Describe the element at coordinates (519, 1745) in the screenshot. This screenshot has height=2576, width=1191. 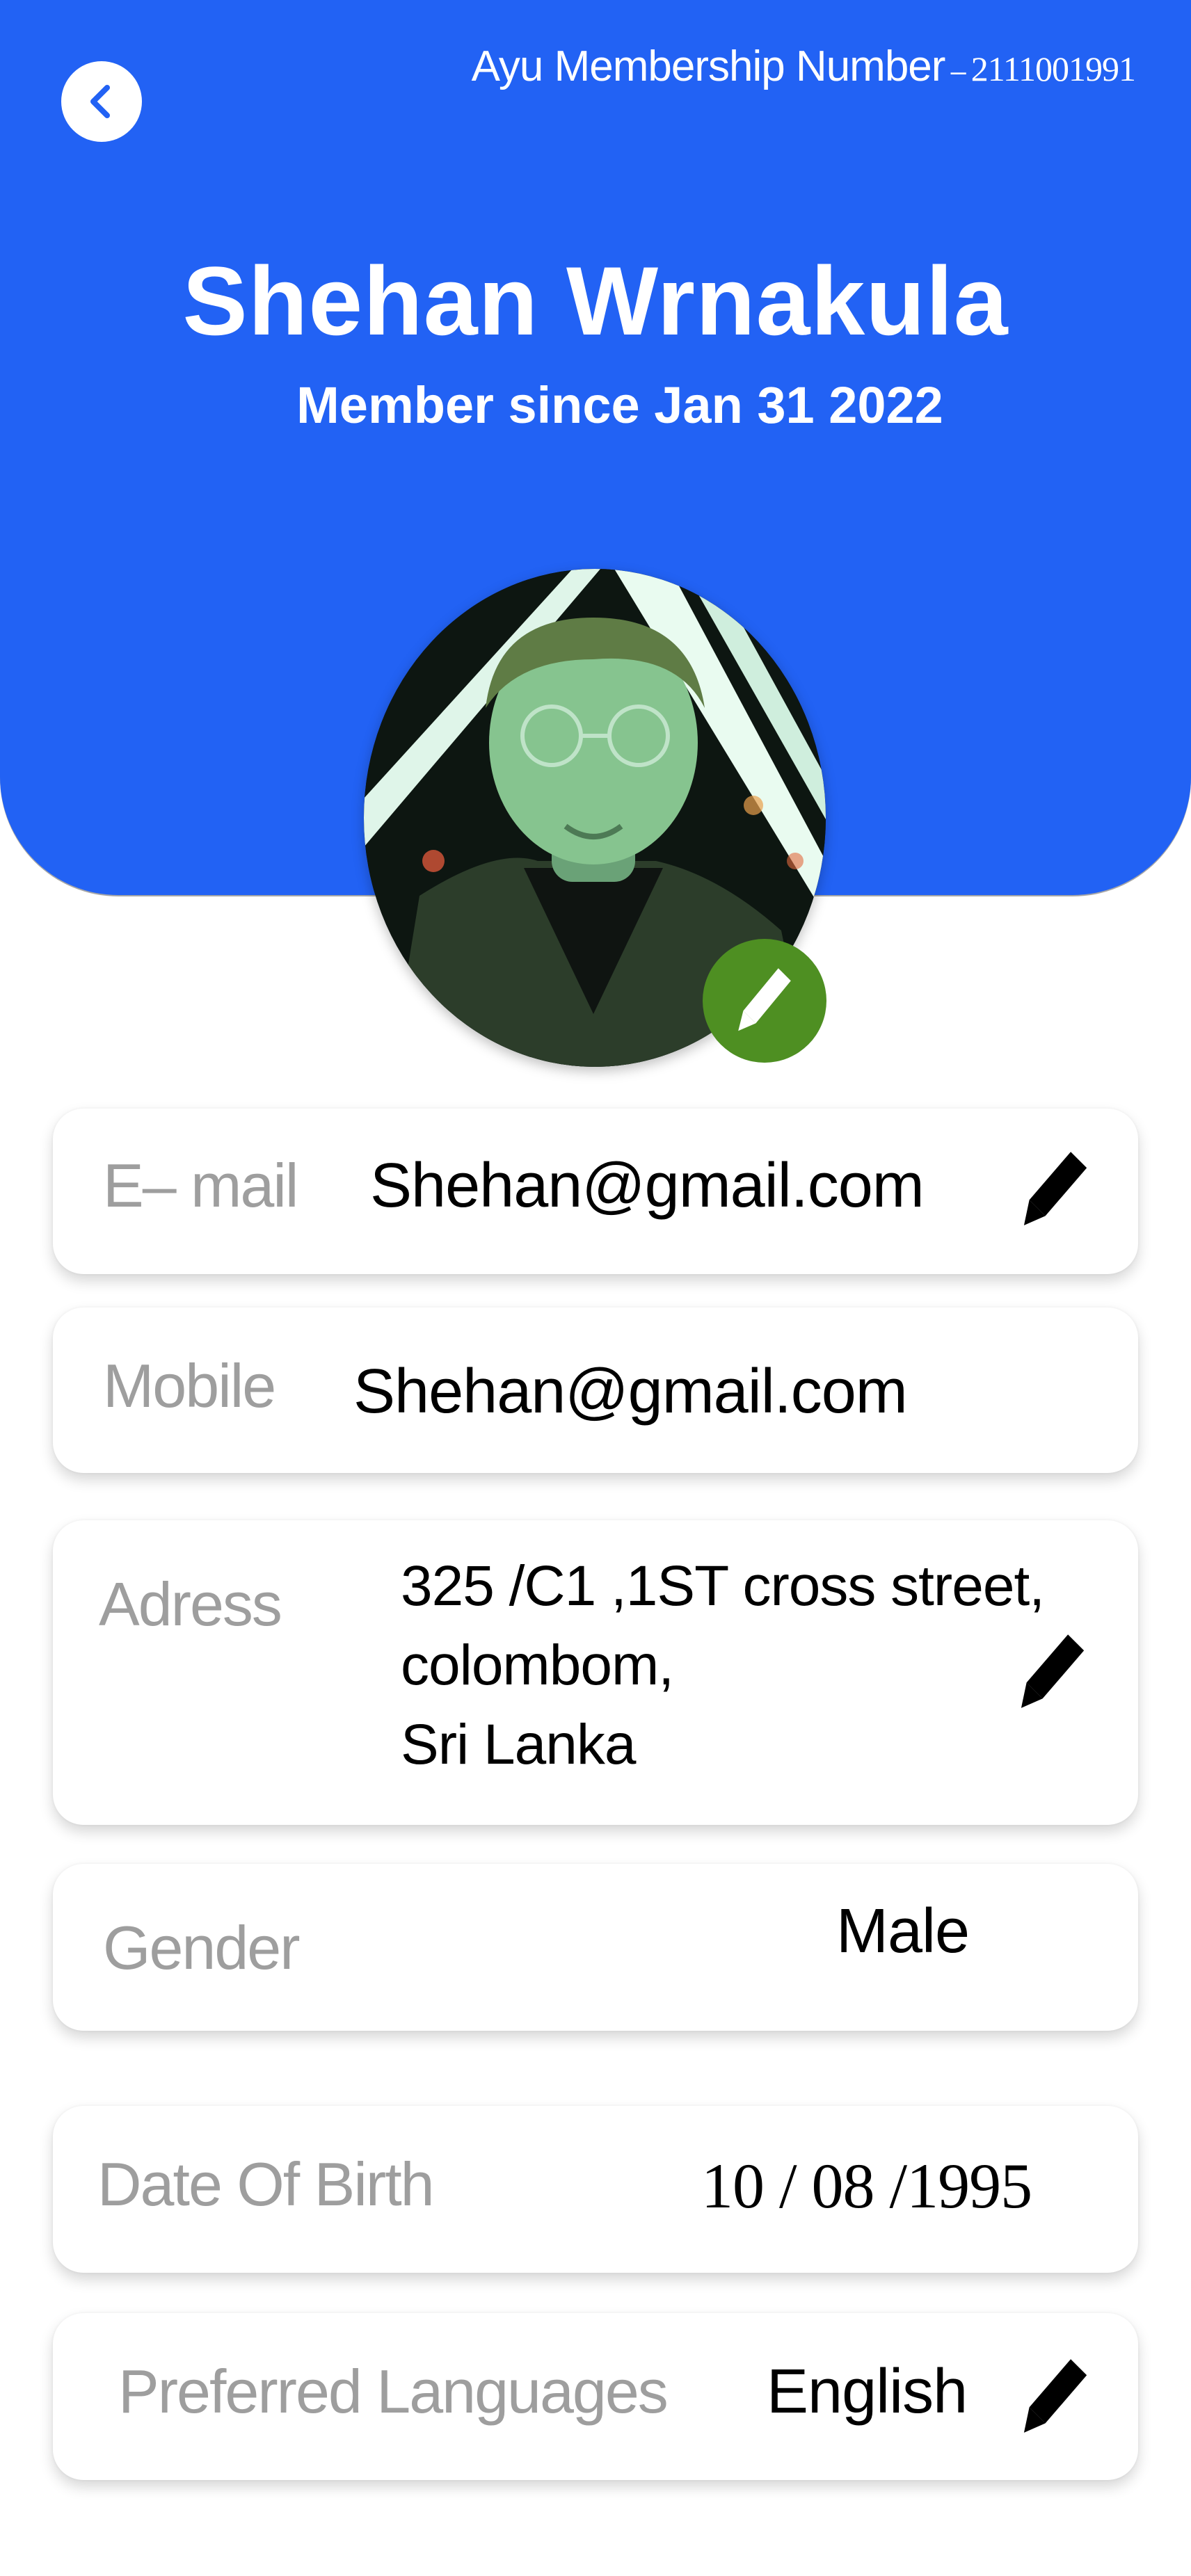
I see `address-line-3: Sri Lanka` at that location.